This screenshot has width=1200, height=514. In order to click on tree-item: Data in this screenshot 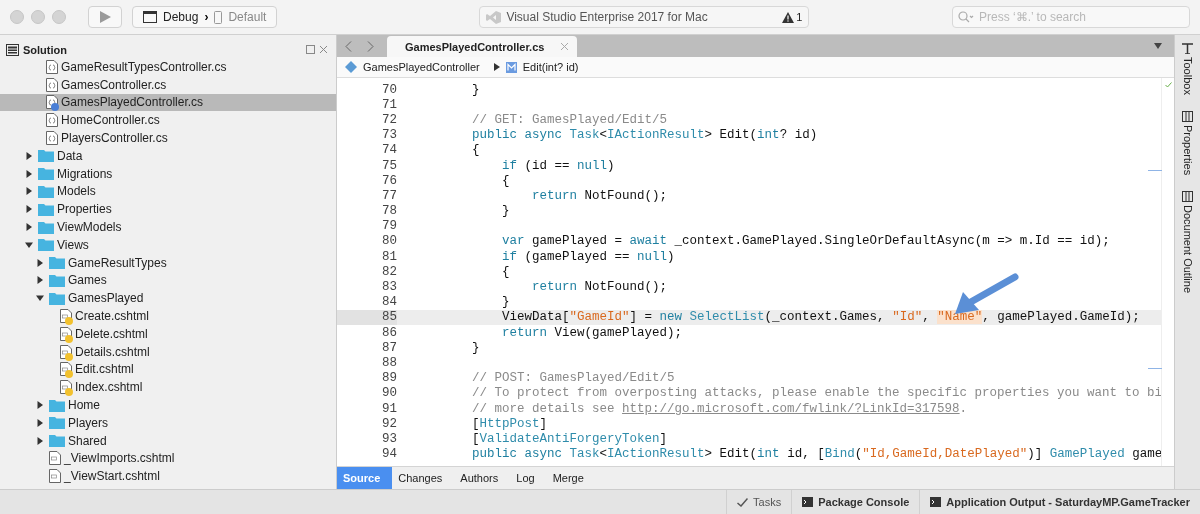, I will do `click(168, 156)`.